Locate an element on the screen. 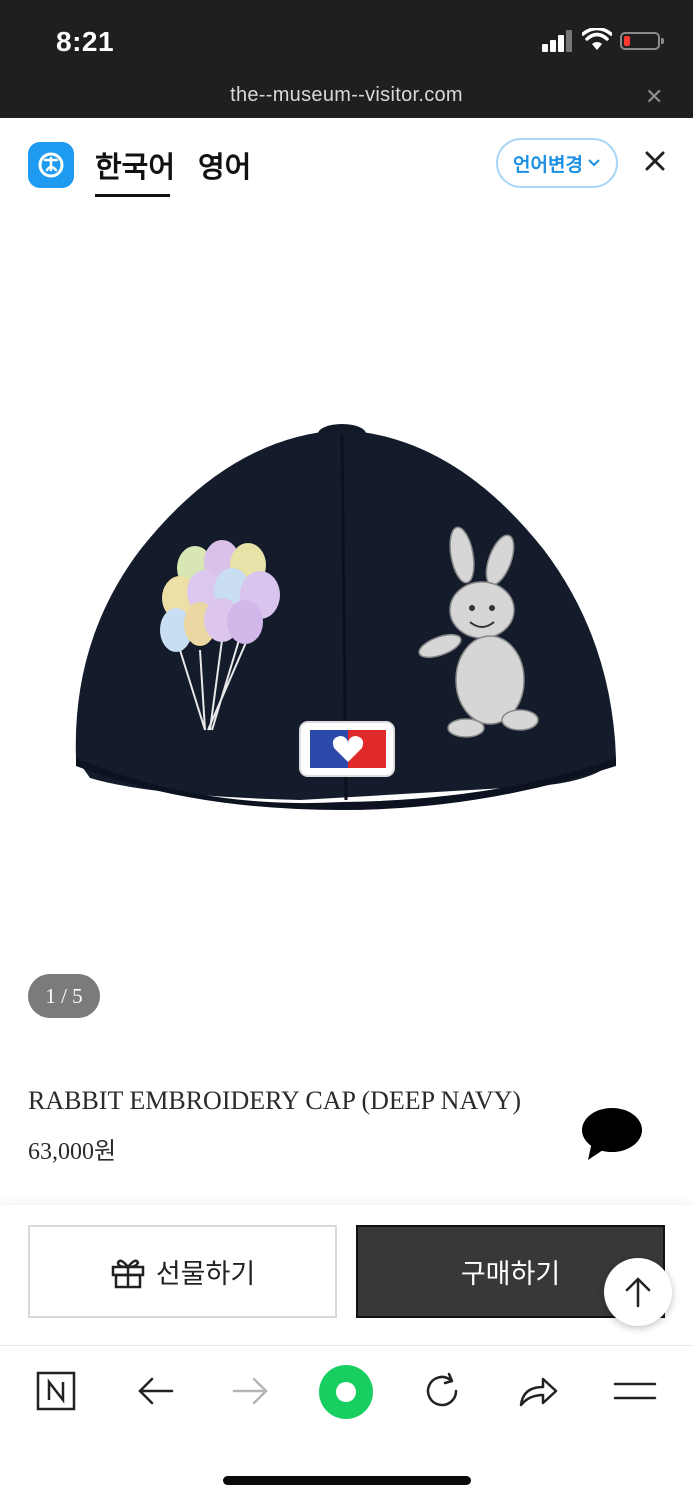 The image size is (693, 1501). forward-arrow-icon is located at coordinates (251, 1391).